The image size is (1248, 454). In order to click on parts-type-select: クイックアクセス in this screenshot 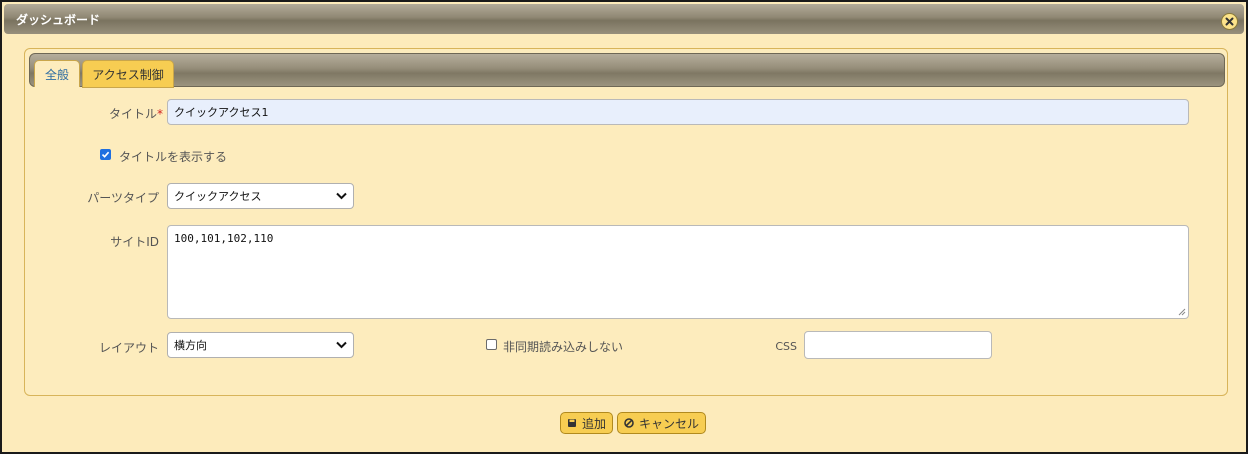, I will do `click(260, 196)`.